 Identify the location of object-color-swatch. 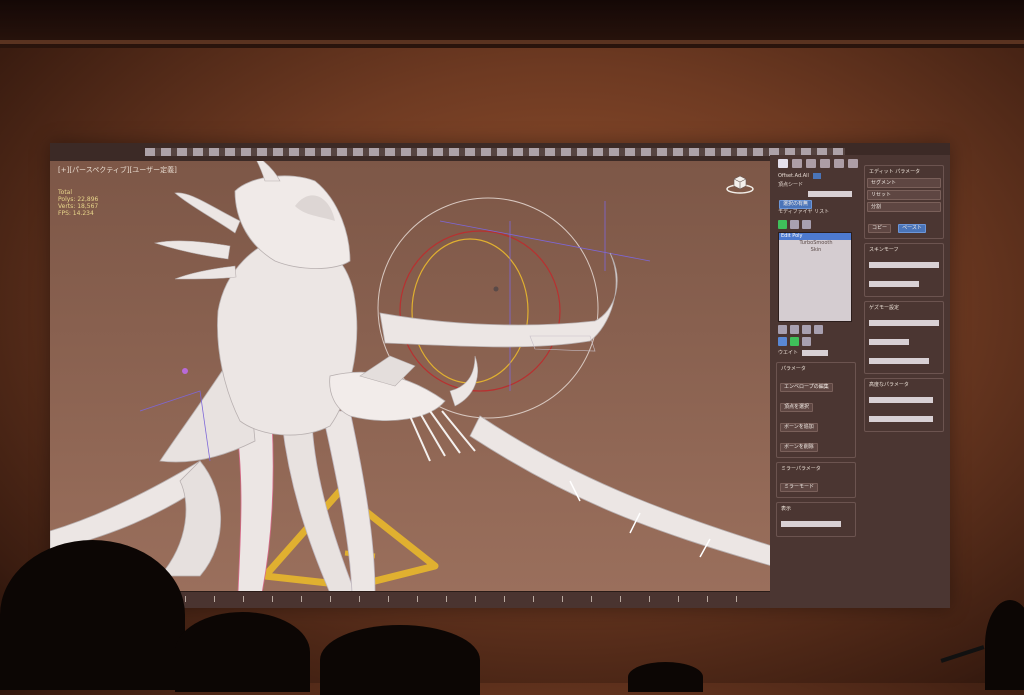
(816, 175).